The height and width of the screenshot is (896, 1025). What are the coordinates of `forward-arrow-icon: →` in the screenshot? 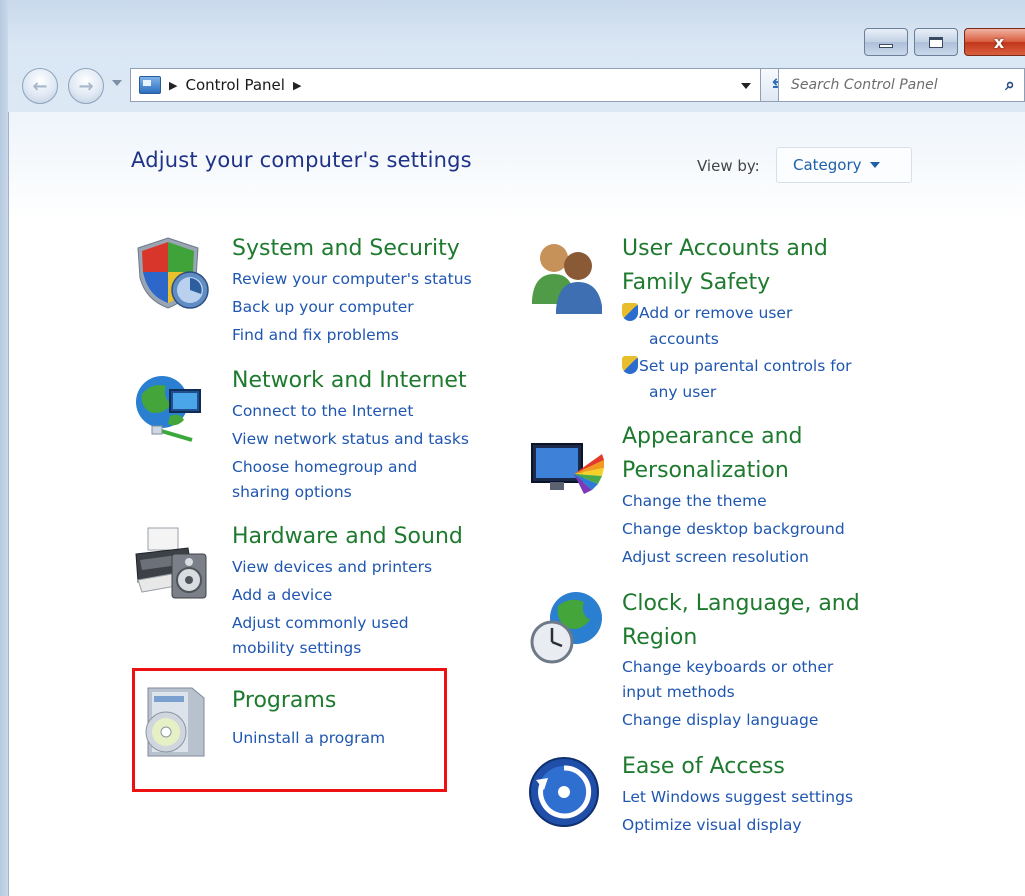 It's located at (86, 86).